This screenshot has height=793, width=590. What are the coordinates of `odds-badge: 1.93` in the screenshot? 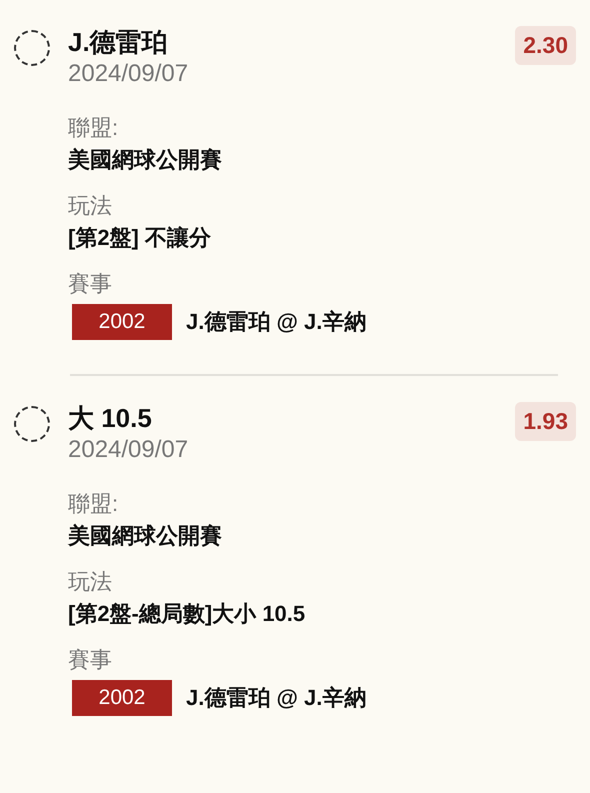 It's located at (545, 421).